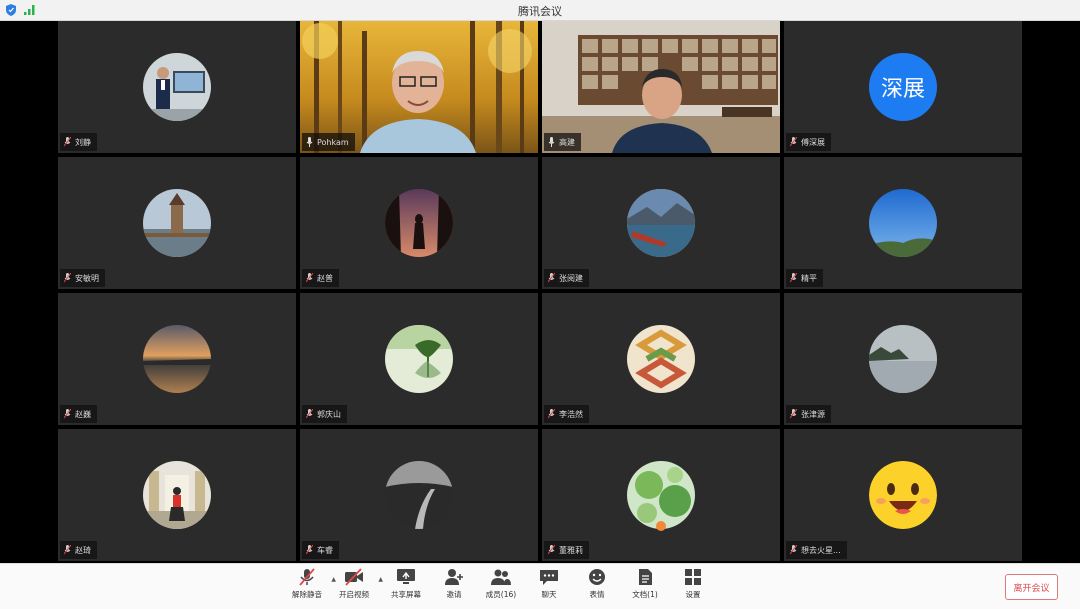  What do you see at coordinates (501, 577) in the screenshot?
I see `members-icon` at bounding box center [501, 577].